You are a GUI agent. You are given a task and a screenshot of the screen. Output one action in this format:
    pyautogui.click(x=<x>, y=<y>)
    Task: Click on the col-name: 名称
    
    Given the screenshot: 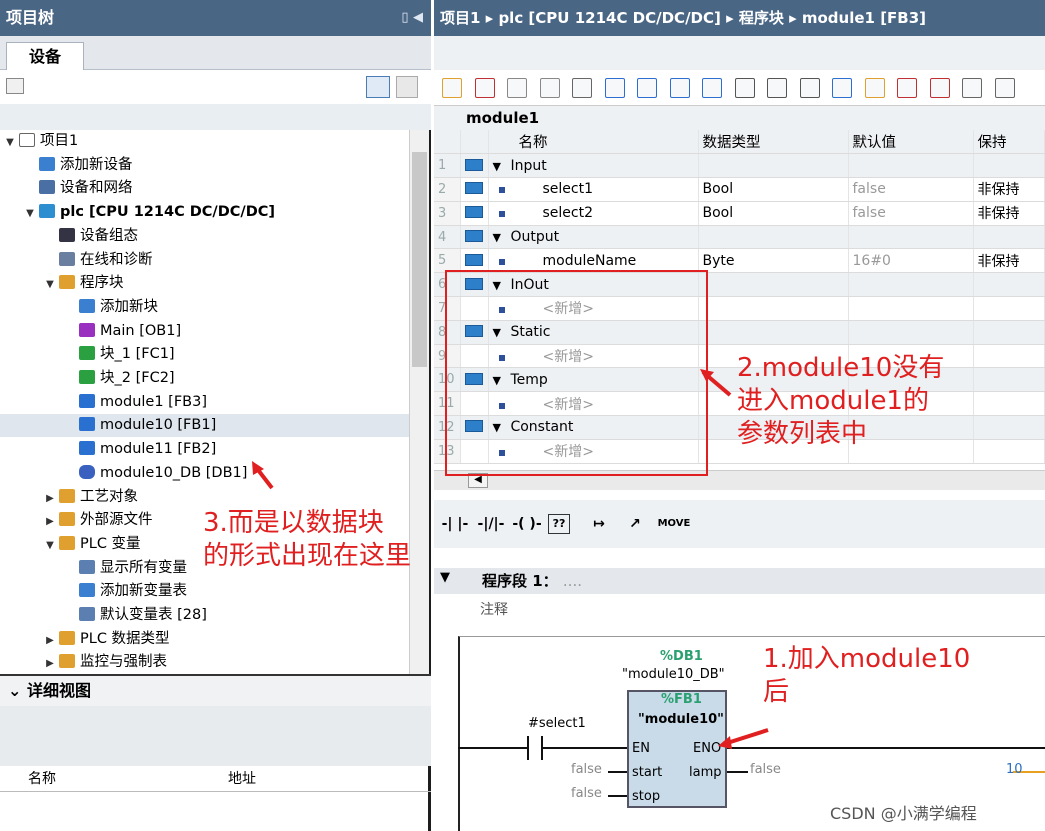 What is the action you would take?
    pyautogui.click(x=593, y=142)
    